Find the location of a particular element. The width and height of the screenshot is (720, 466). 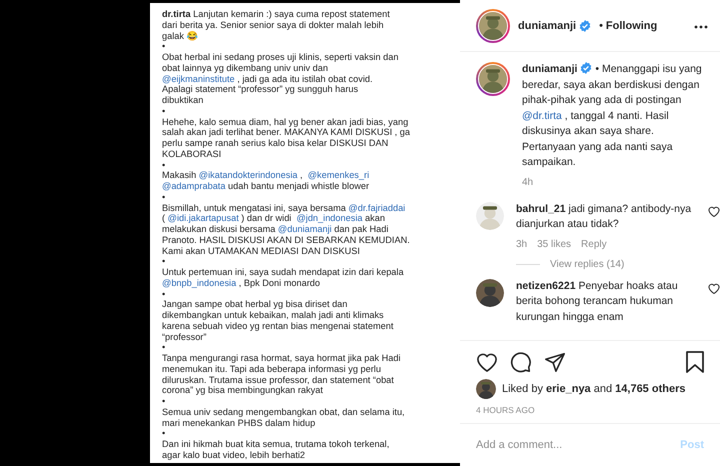

text-line: Bismillah, untuk mengatasi ini, saya bersama @dr.fajriaddai is located at coordinates (284, 208).